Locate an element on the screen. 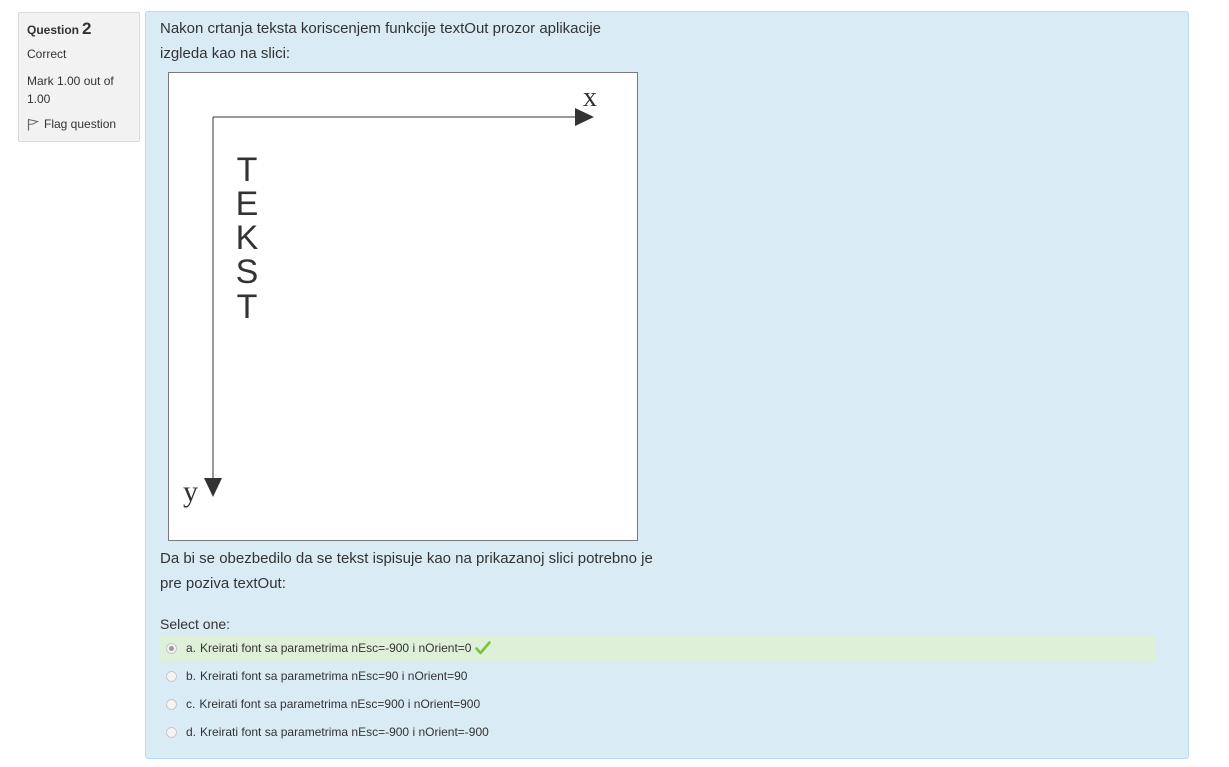 The height and width of the screenshot is (767, 1229). flag-question-label: Flag question is located at coordinates (80, 124).